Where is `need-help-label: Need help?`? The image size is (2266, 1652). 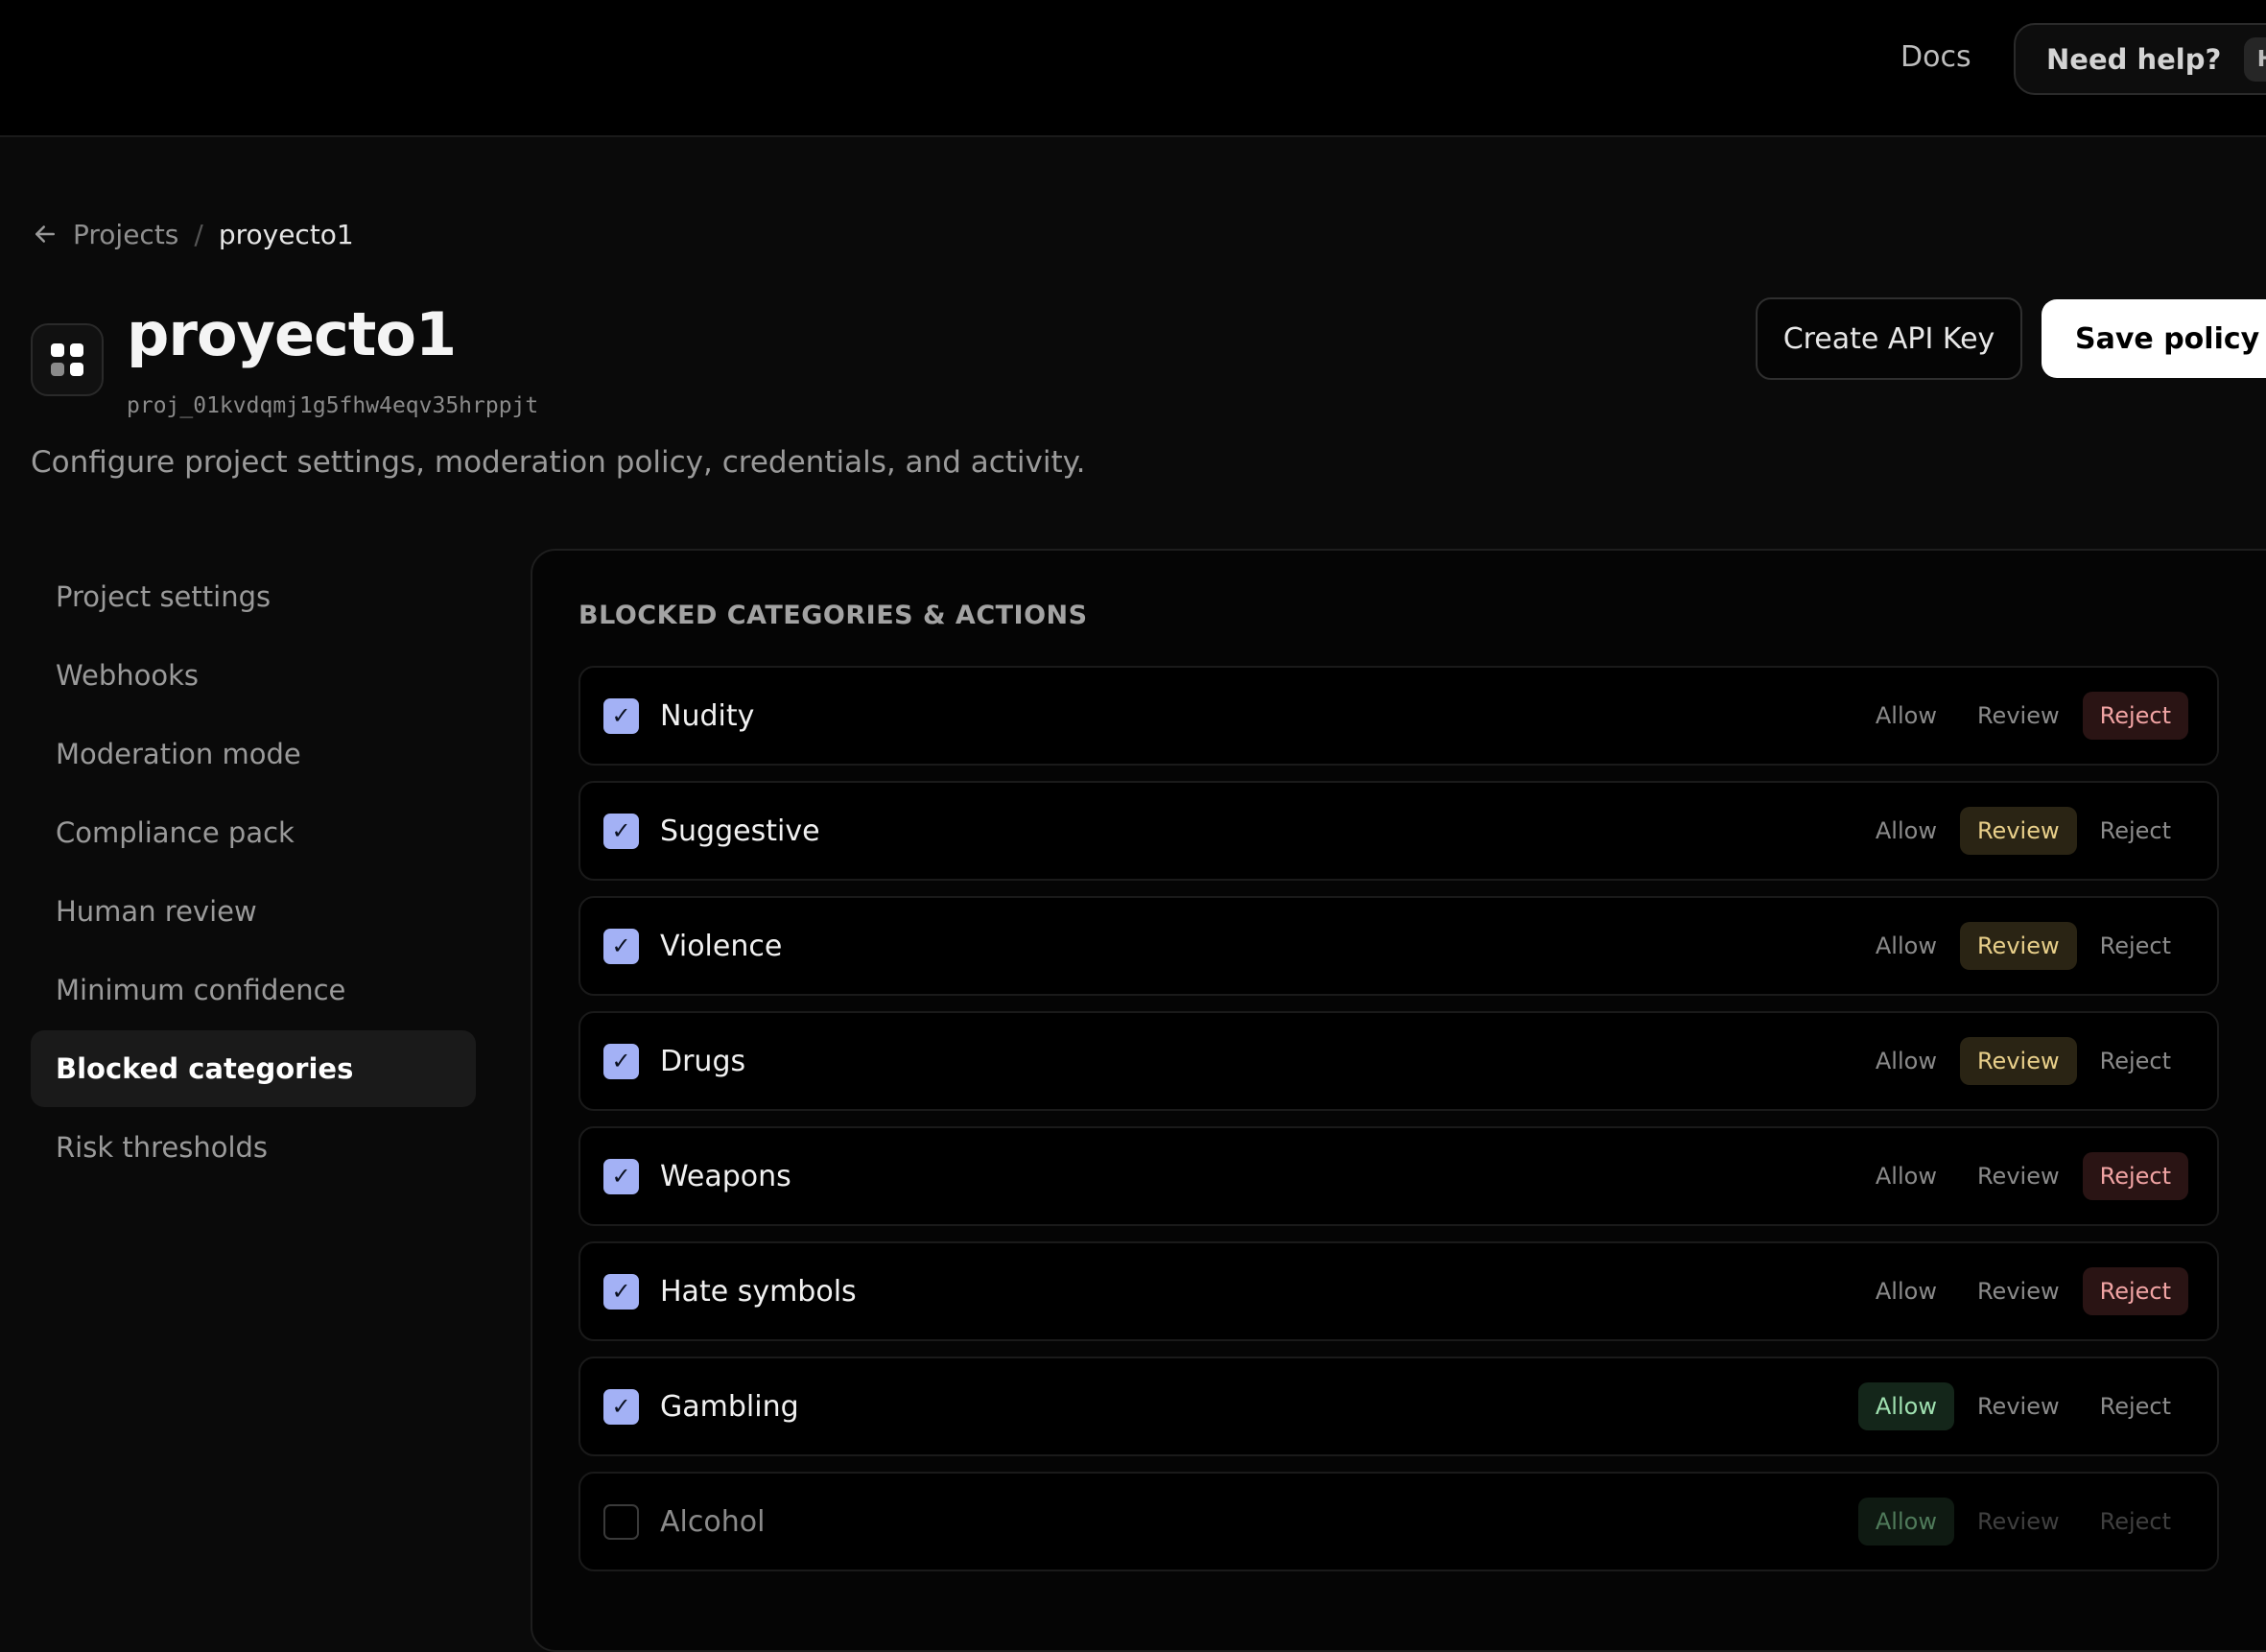
need-help-label: Need help? is located at coordinates (2134, 59).